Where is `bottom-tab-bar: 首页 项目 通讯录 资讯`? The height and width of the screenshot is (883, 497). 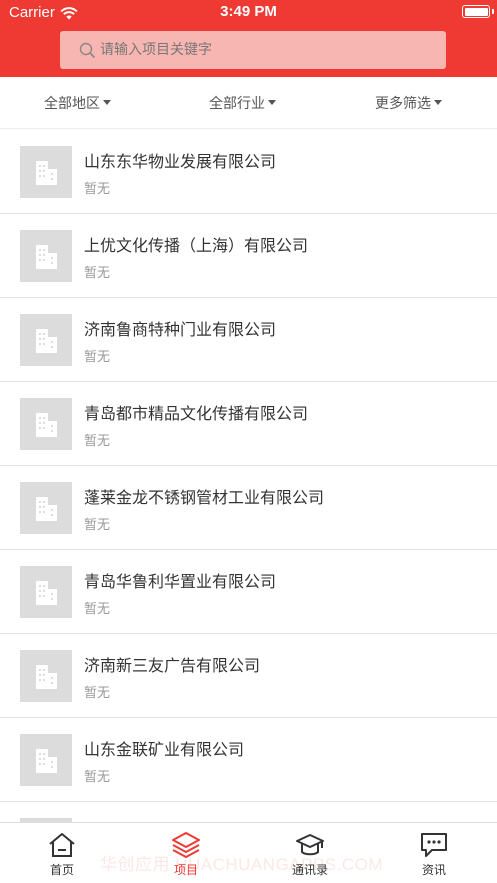 bottom-tab-bar: 首页 项目 通讯录 资讯 is located at coordinates (248, 852).